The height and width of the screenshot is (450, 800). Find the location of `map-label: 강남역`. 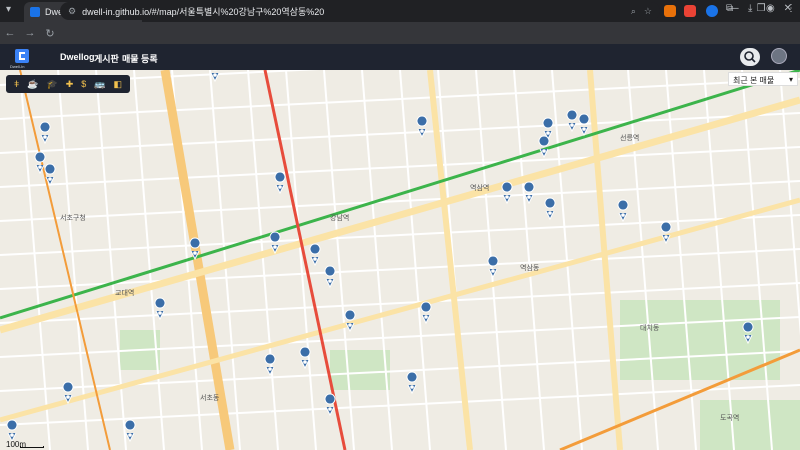

map-label: 강남역 is located at coordinates (339, 217).